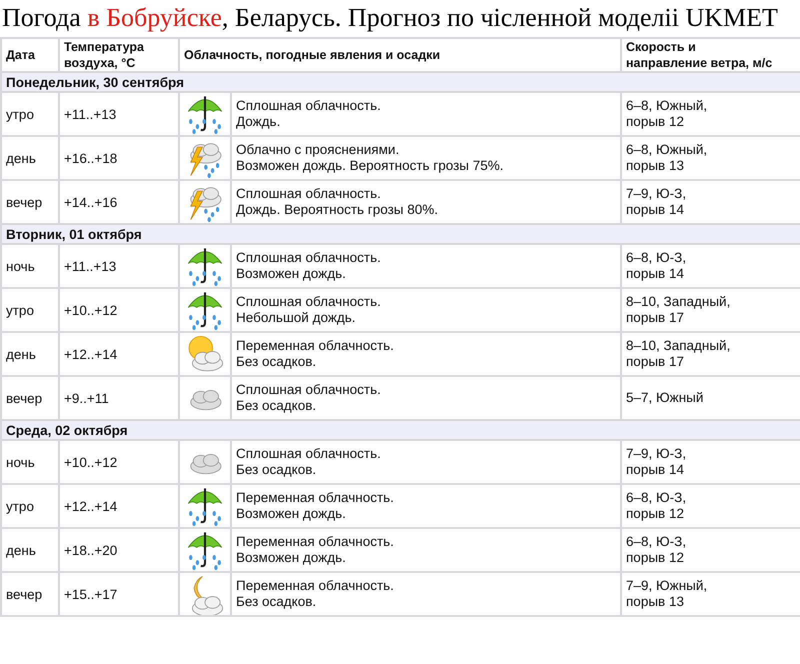  I want to click on weather-description: Облачно с прояснениями., so click(318, 150).